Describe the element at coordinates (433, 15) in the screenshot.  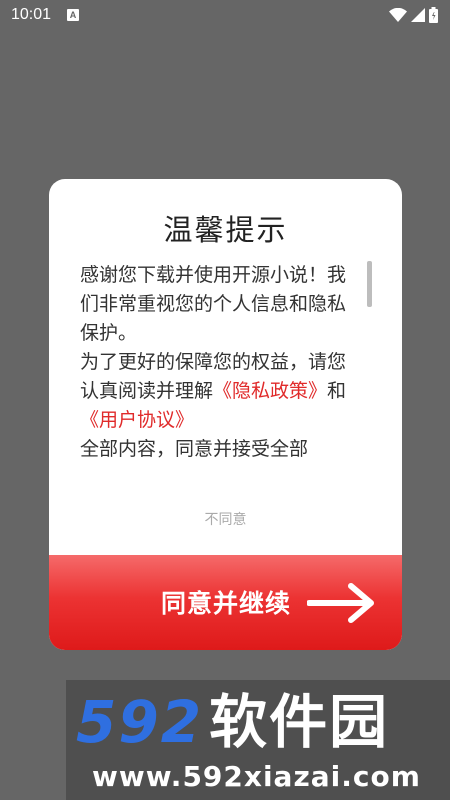
I see `battery-icon` at that location.